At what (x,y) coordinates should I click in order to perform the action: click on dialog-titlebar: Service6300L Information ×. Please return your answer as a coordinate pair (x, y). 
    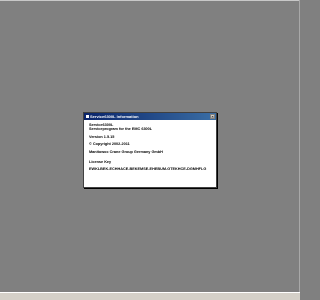
    Looking at the image, I should click on (150, 116).